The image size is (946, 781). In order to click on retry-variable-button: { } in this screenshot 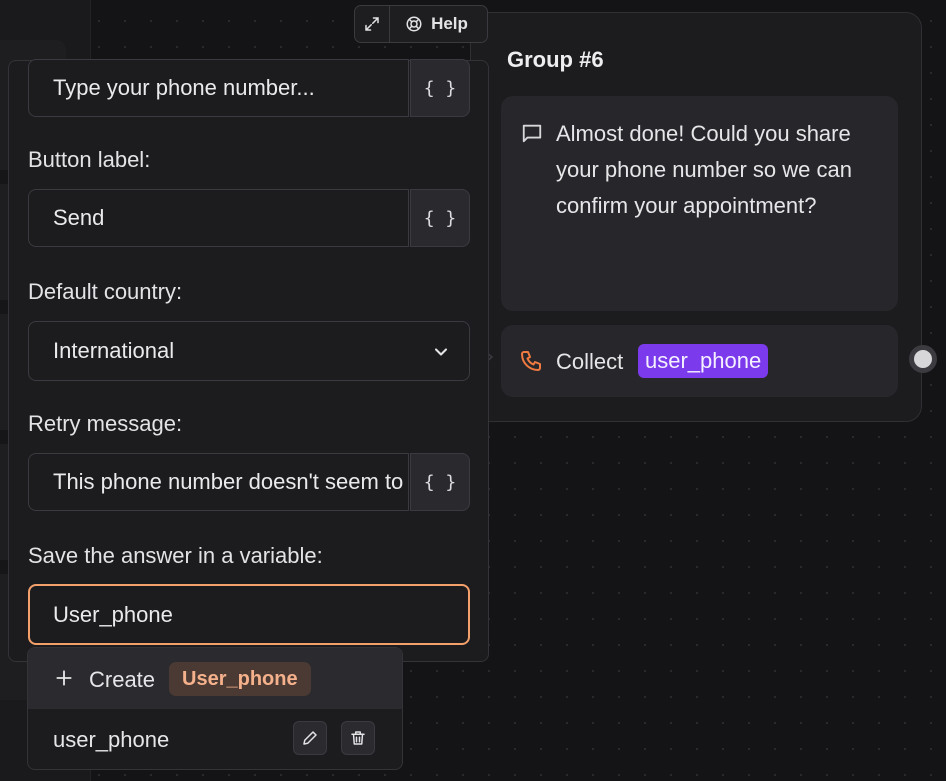, I will do `click(440, 482)`.